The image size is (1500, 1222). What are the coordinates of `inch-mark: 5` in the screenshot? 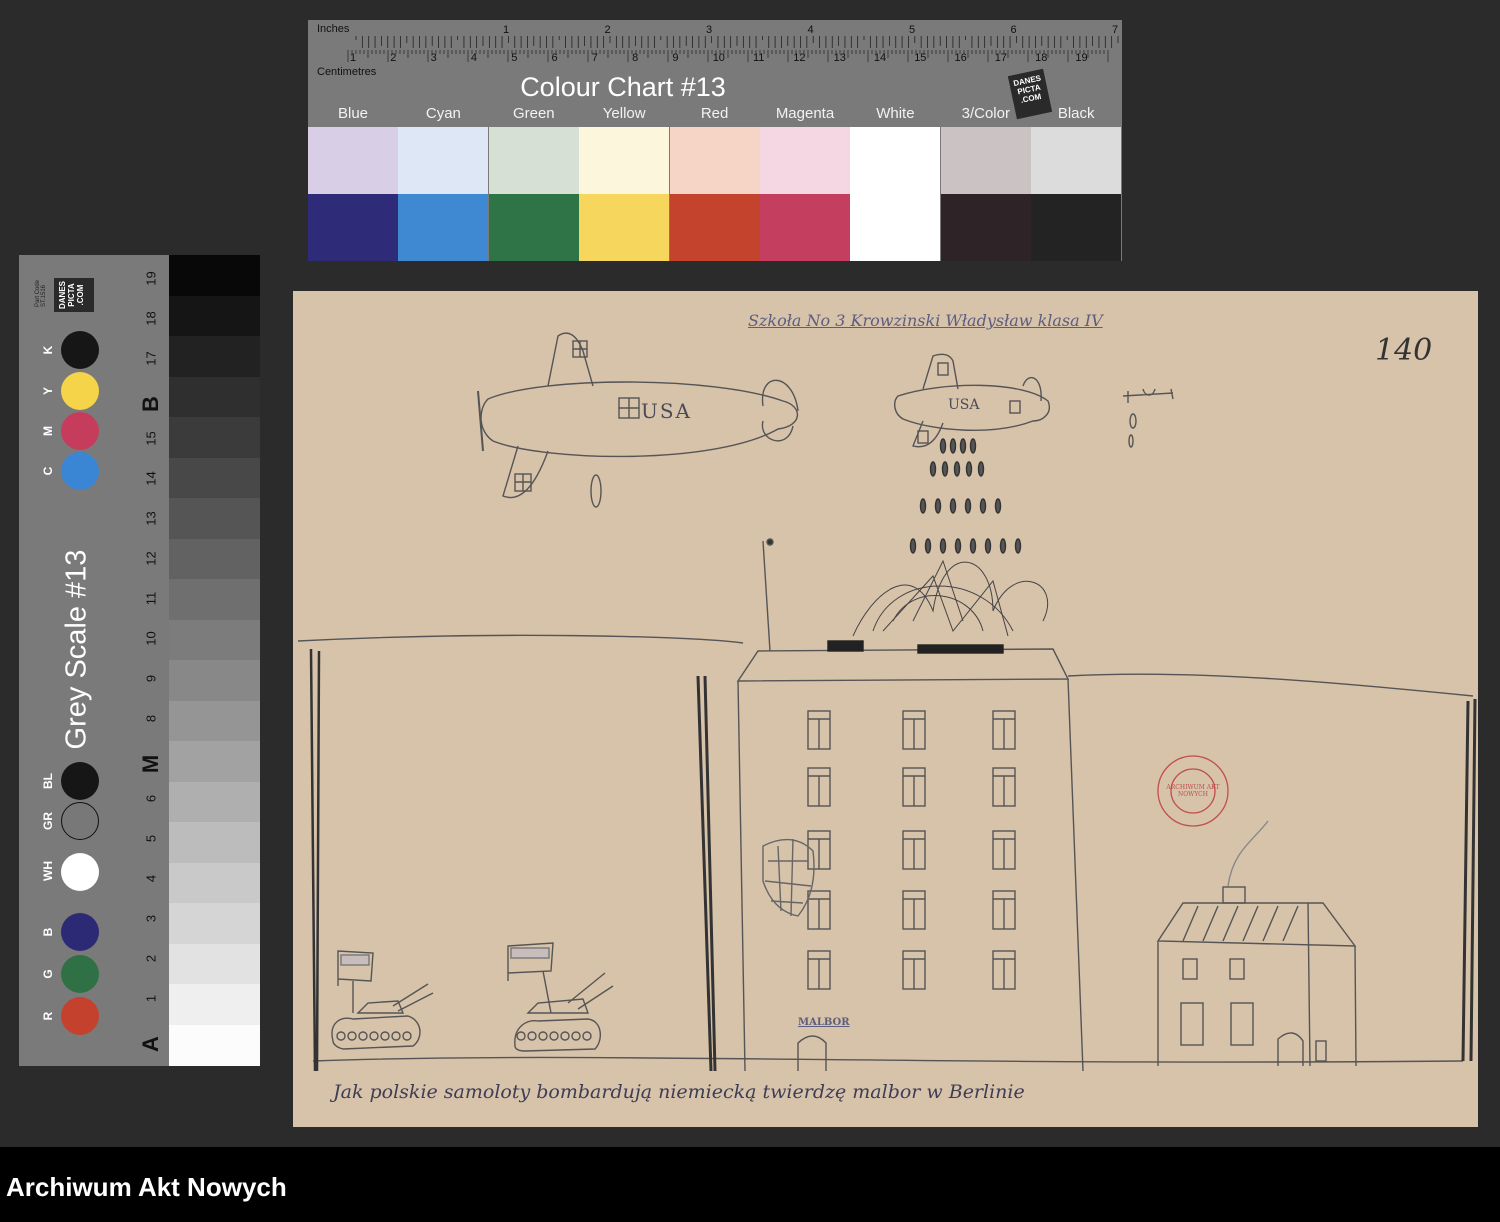 It's located at (912, 30).